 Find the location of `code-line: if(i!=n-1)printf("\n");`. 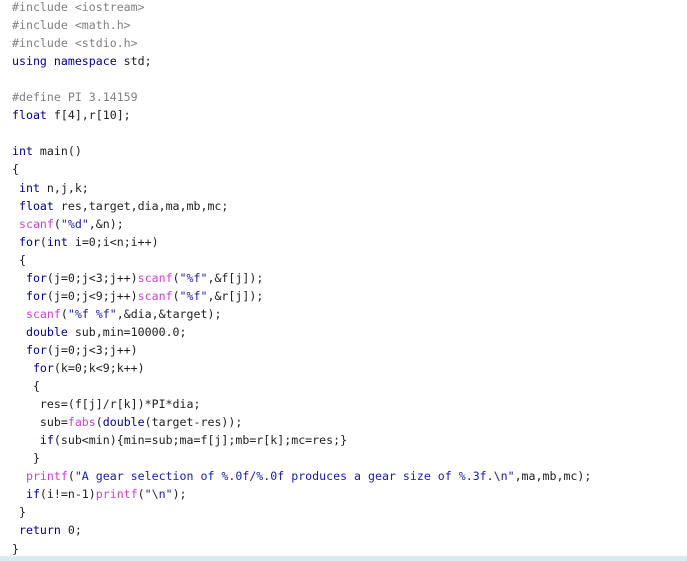

code-line: if(i!=n-1)printf("\n"); is located at coordinates (99, 494).